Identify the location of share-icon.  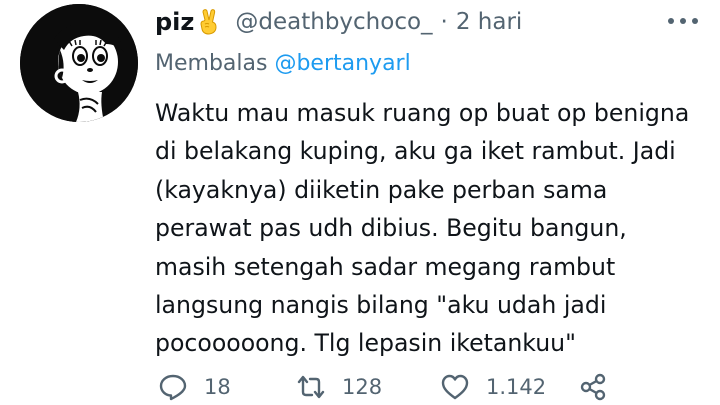
(593, 387).